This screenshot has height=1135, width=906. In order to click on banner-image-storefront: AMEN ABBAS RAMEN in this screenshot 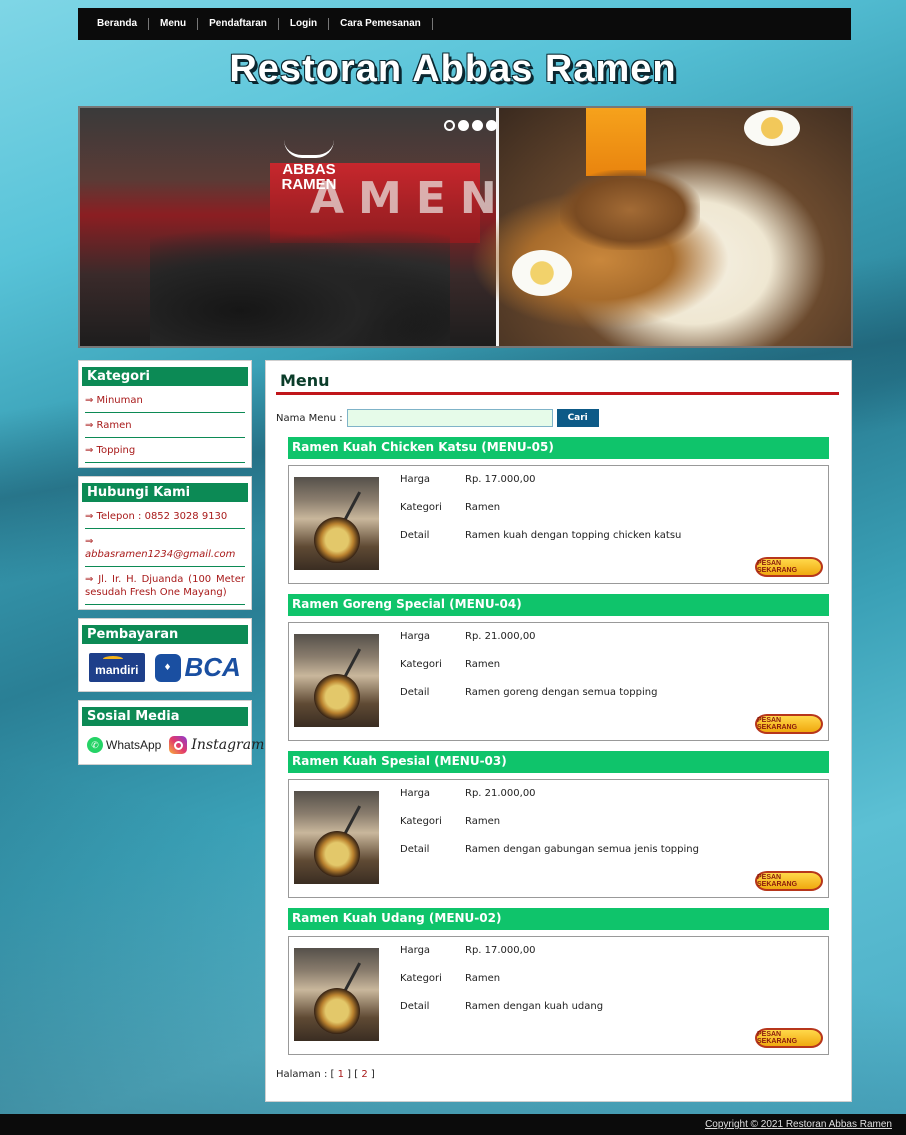, I will do `click(288, 227)`.